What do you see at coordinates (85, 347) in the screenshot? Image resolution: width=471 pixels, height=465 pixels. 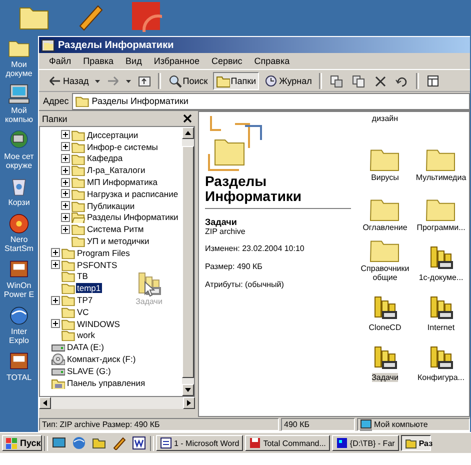 I see `tree-item: DATA (E:)` at bounding box center [85, 347].